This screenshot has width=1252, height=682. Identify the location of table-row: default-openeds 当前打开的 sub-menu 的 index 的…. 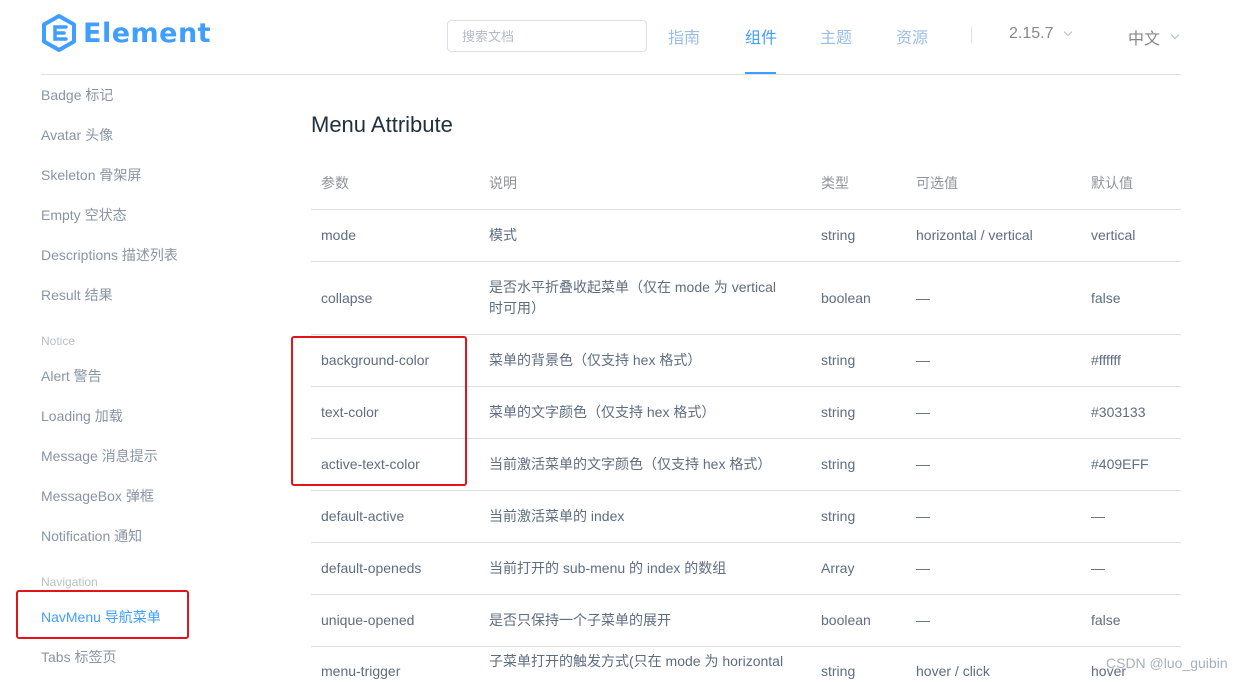
(746, 569).